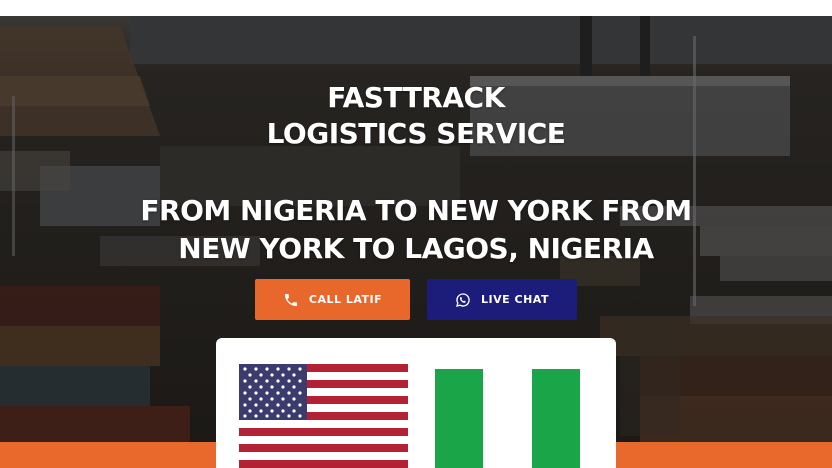 This screenshot has height=468, width=832. What do you see at coordinates (416, 97) in the screenshot?
I see `hero-title-line1: FASTTRACK` at bounding box center [416, 97].